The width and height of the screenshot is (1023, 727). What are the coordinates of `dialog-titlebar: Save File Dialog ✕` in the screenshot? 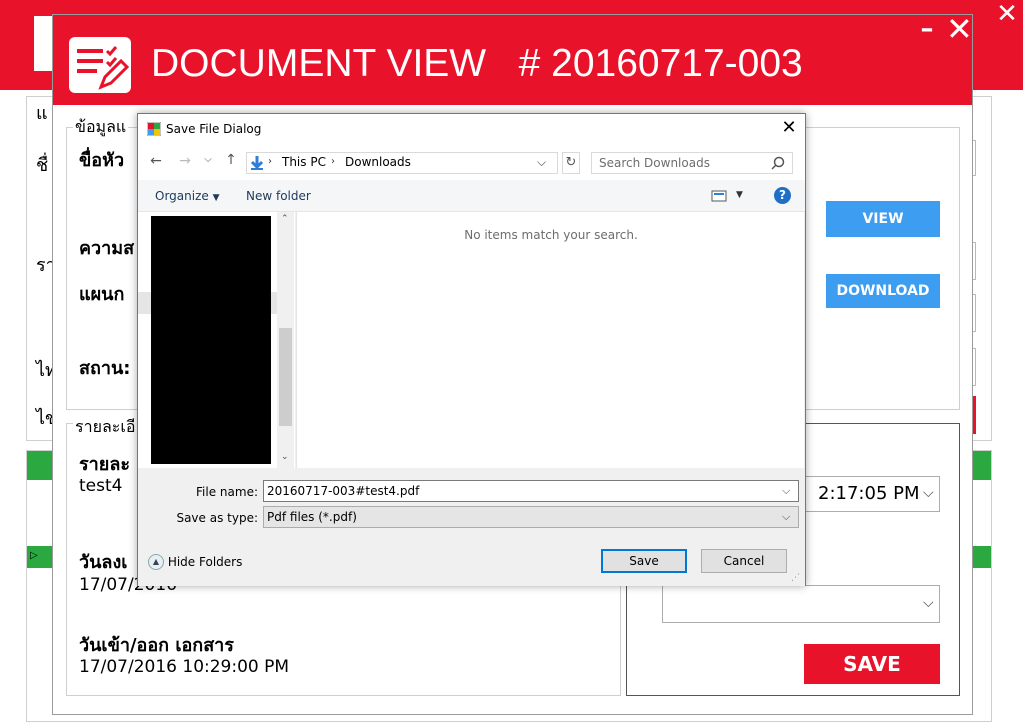 It's located at (471, 129).